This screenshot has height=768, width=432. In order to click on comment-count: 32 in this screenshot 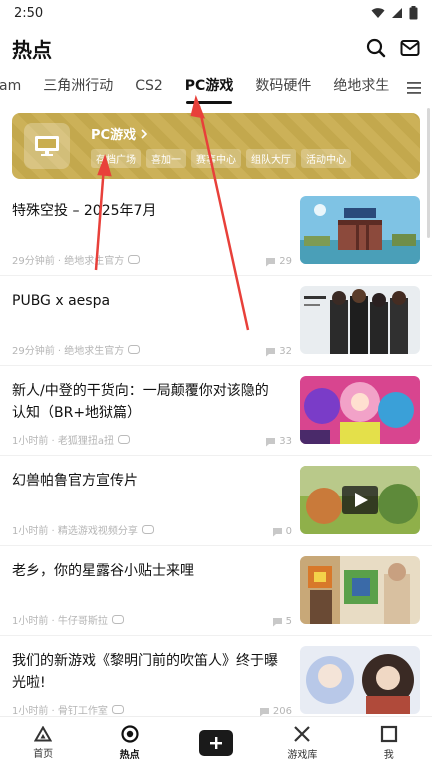, I will do `click(278, 351)`.